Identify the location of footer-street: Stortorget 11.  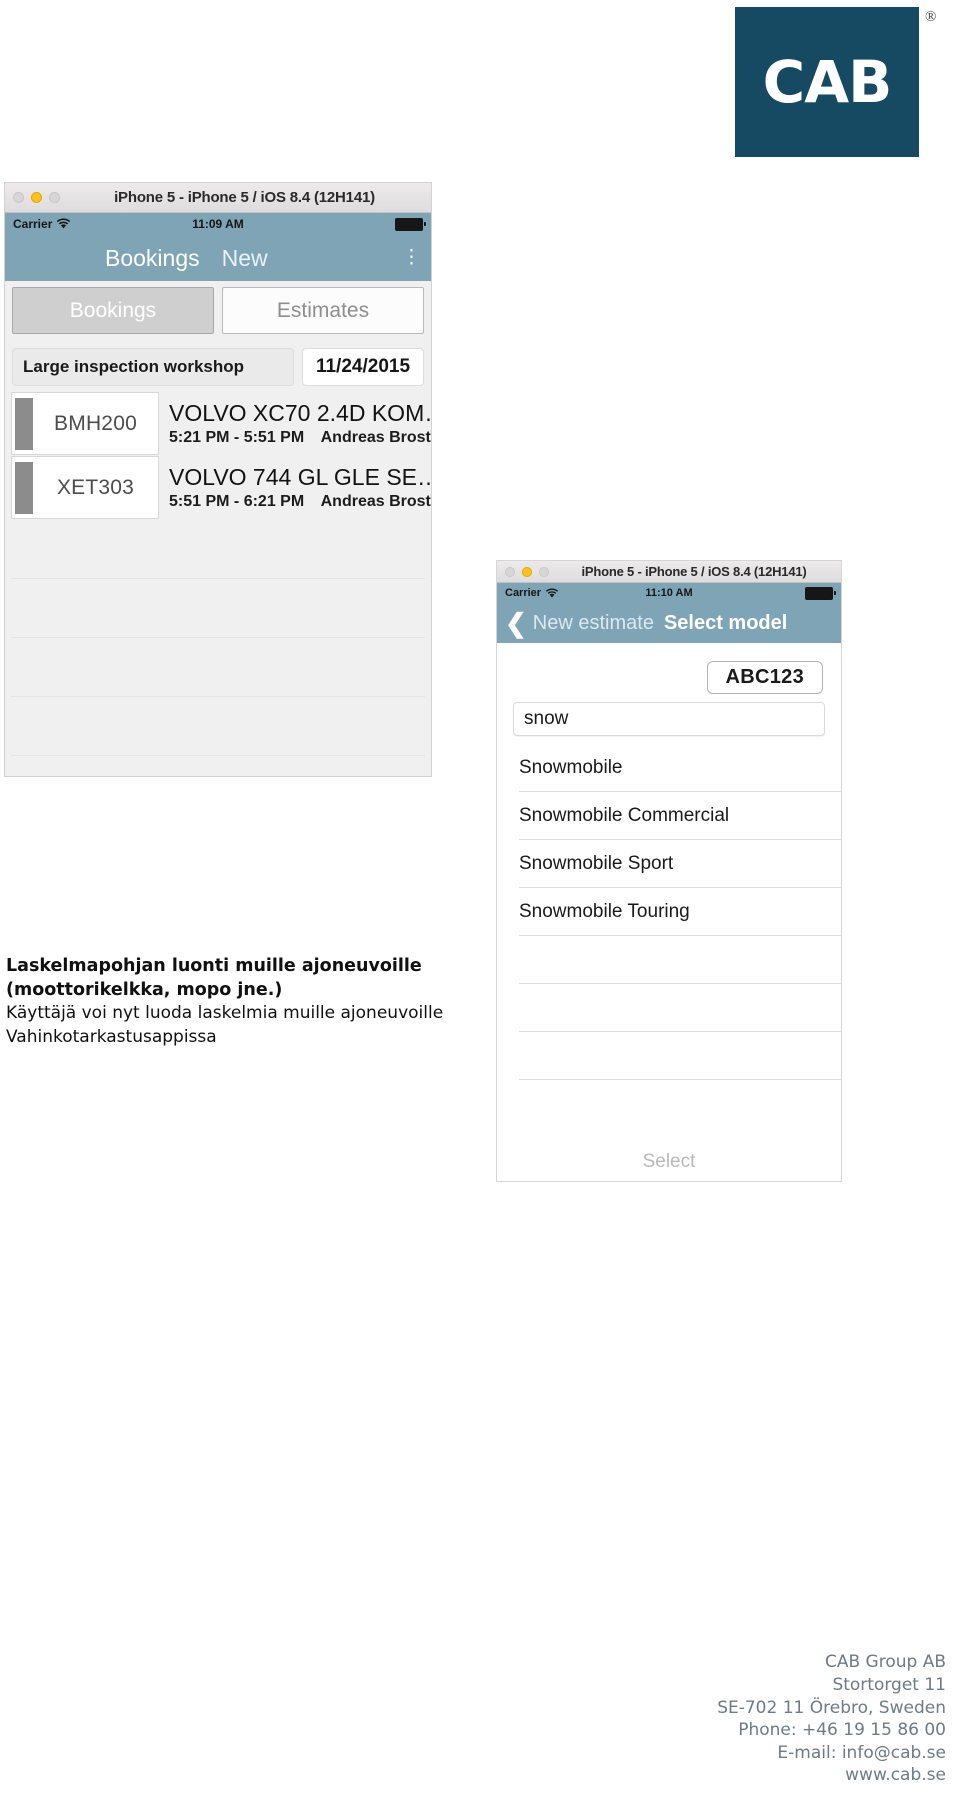
(889, 1684).